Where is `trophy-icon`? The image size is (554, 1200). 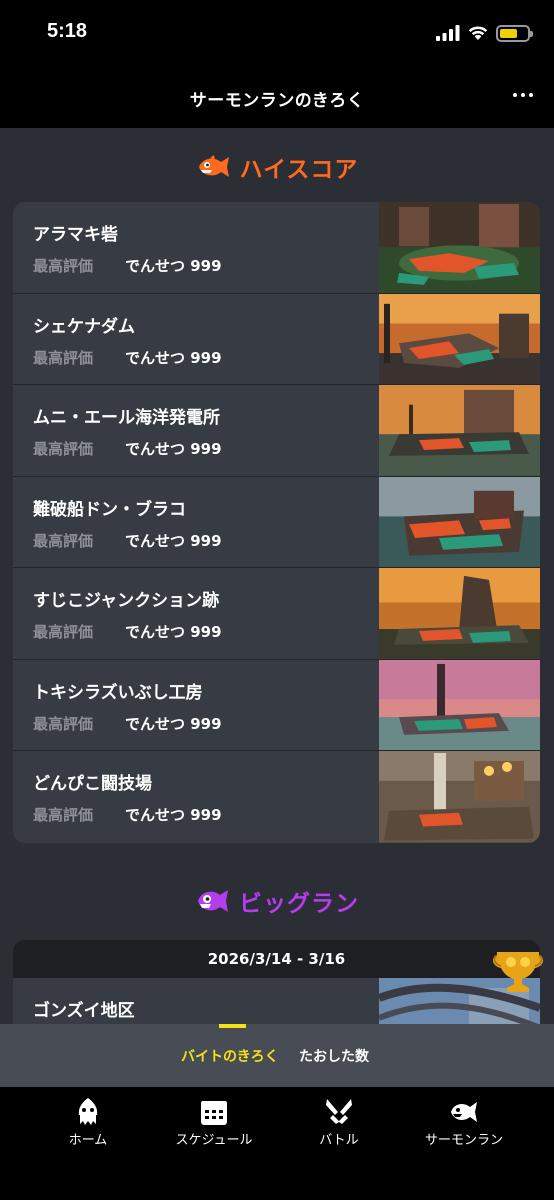
trophy-icon is located at coordinates (518, 972).